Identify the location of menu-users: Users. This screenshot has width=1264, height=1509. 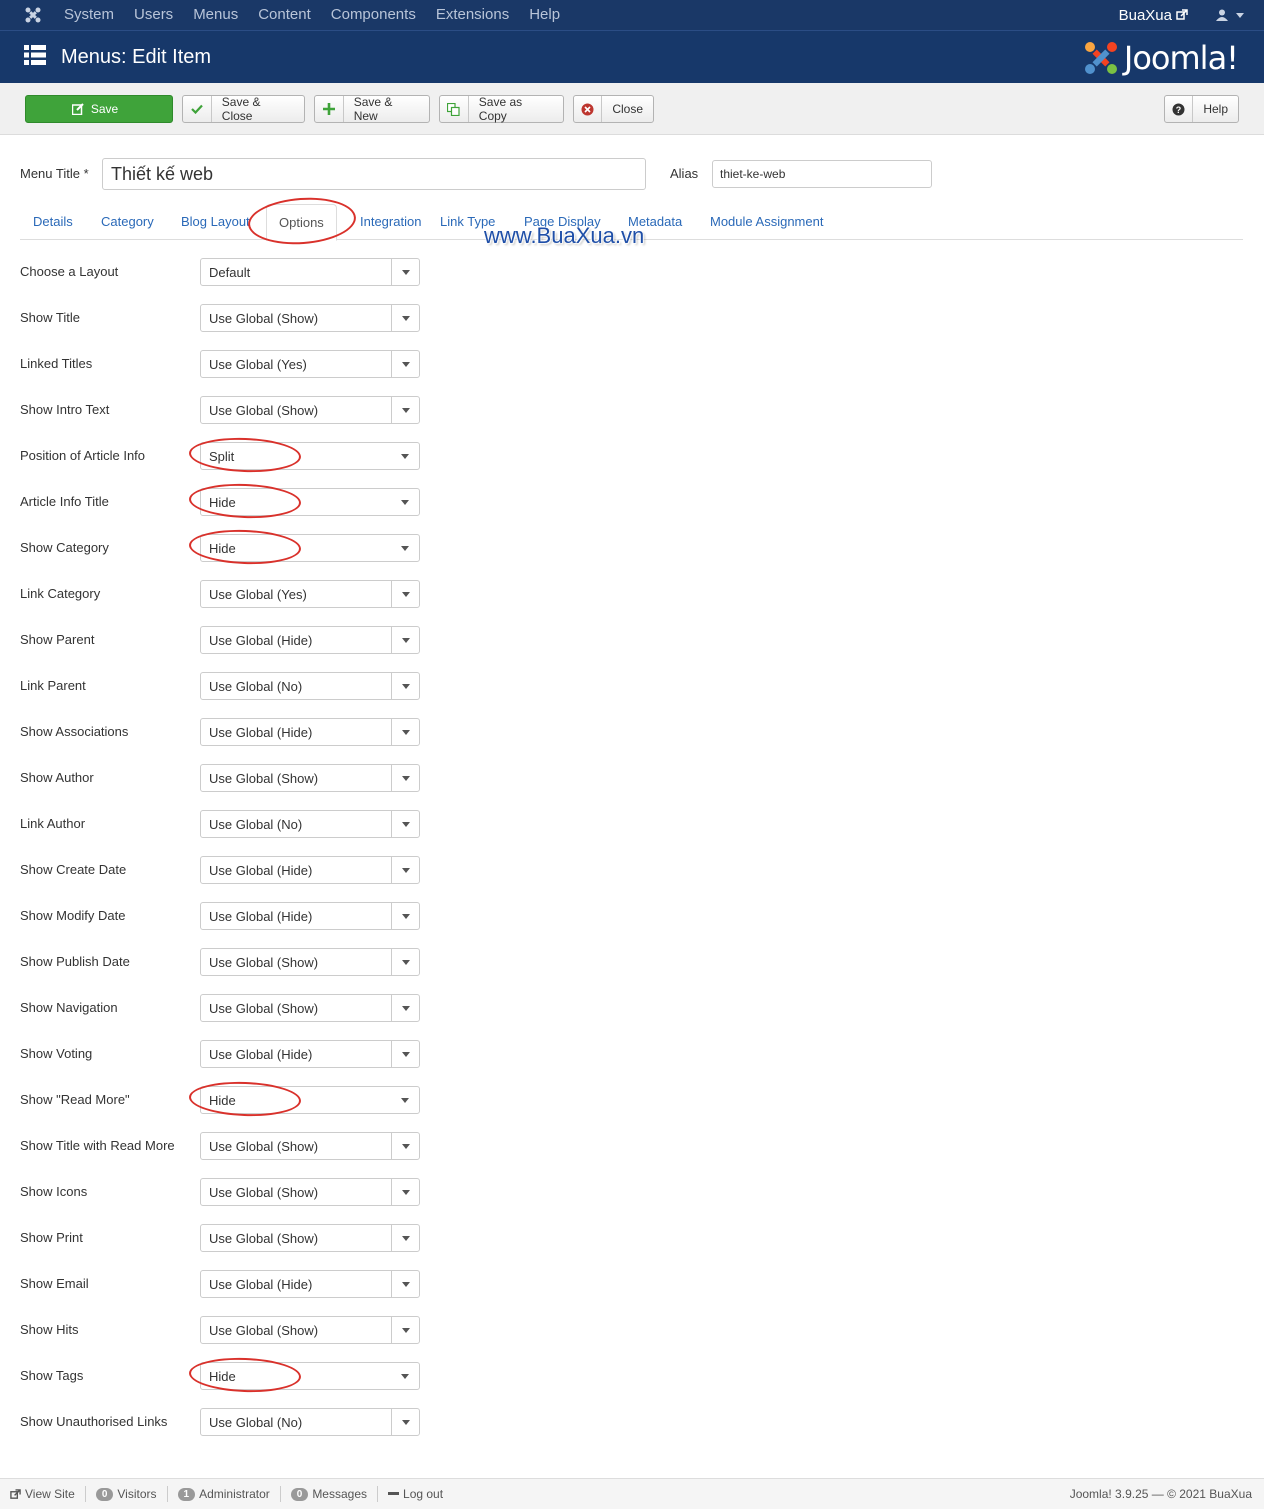
(153, 15).